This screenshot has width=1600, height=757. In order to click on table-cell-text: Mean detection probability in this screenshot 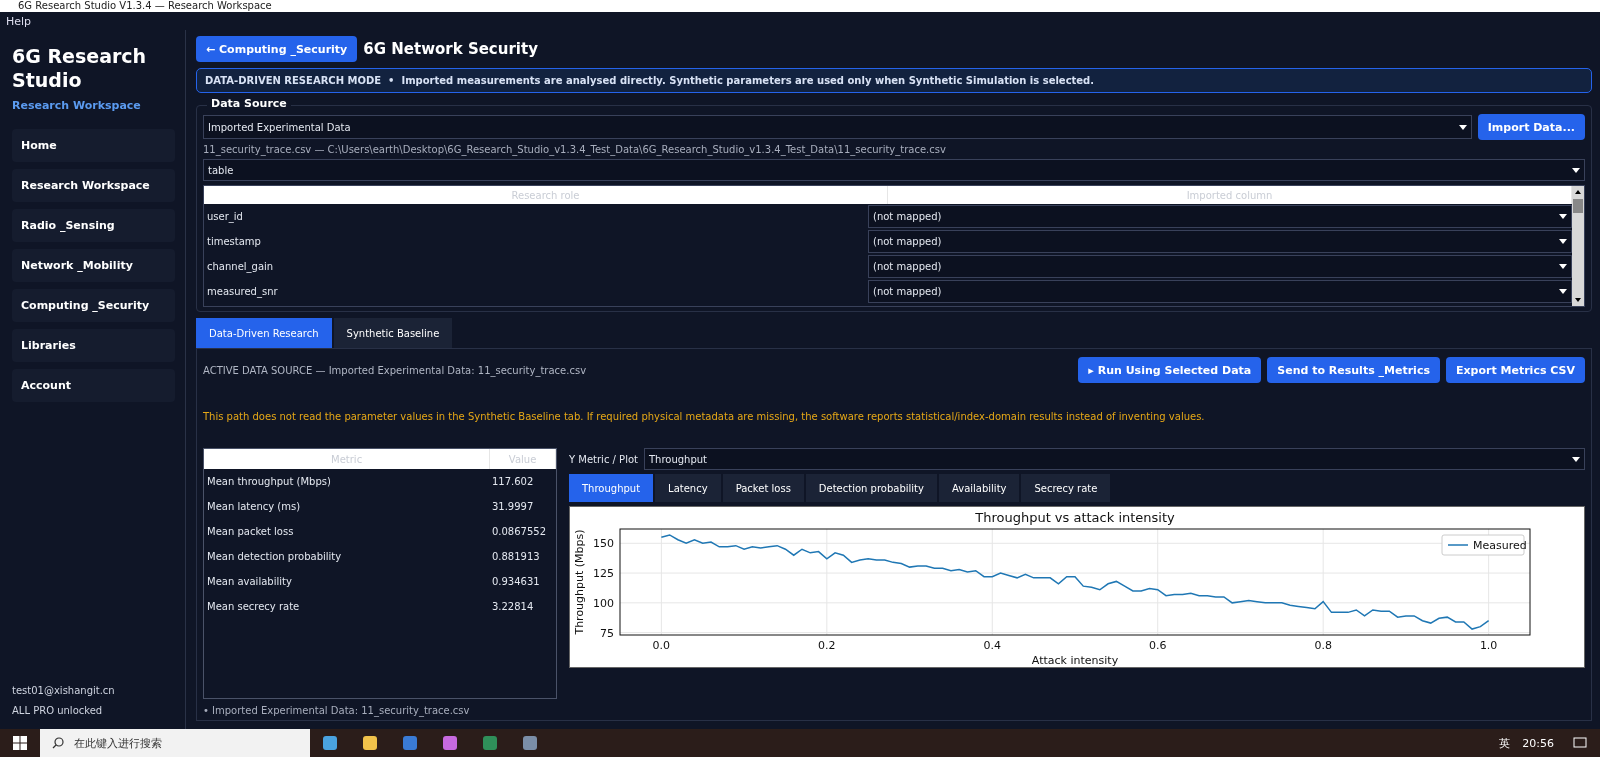, I will do `click(274, 556)`.